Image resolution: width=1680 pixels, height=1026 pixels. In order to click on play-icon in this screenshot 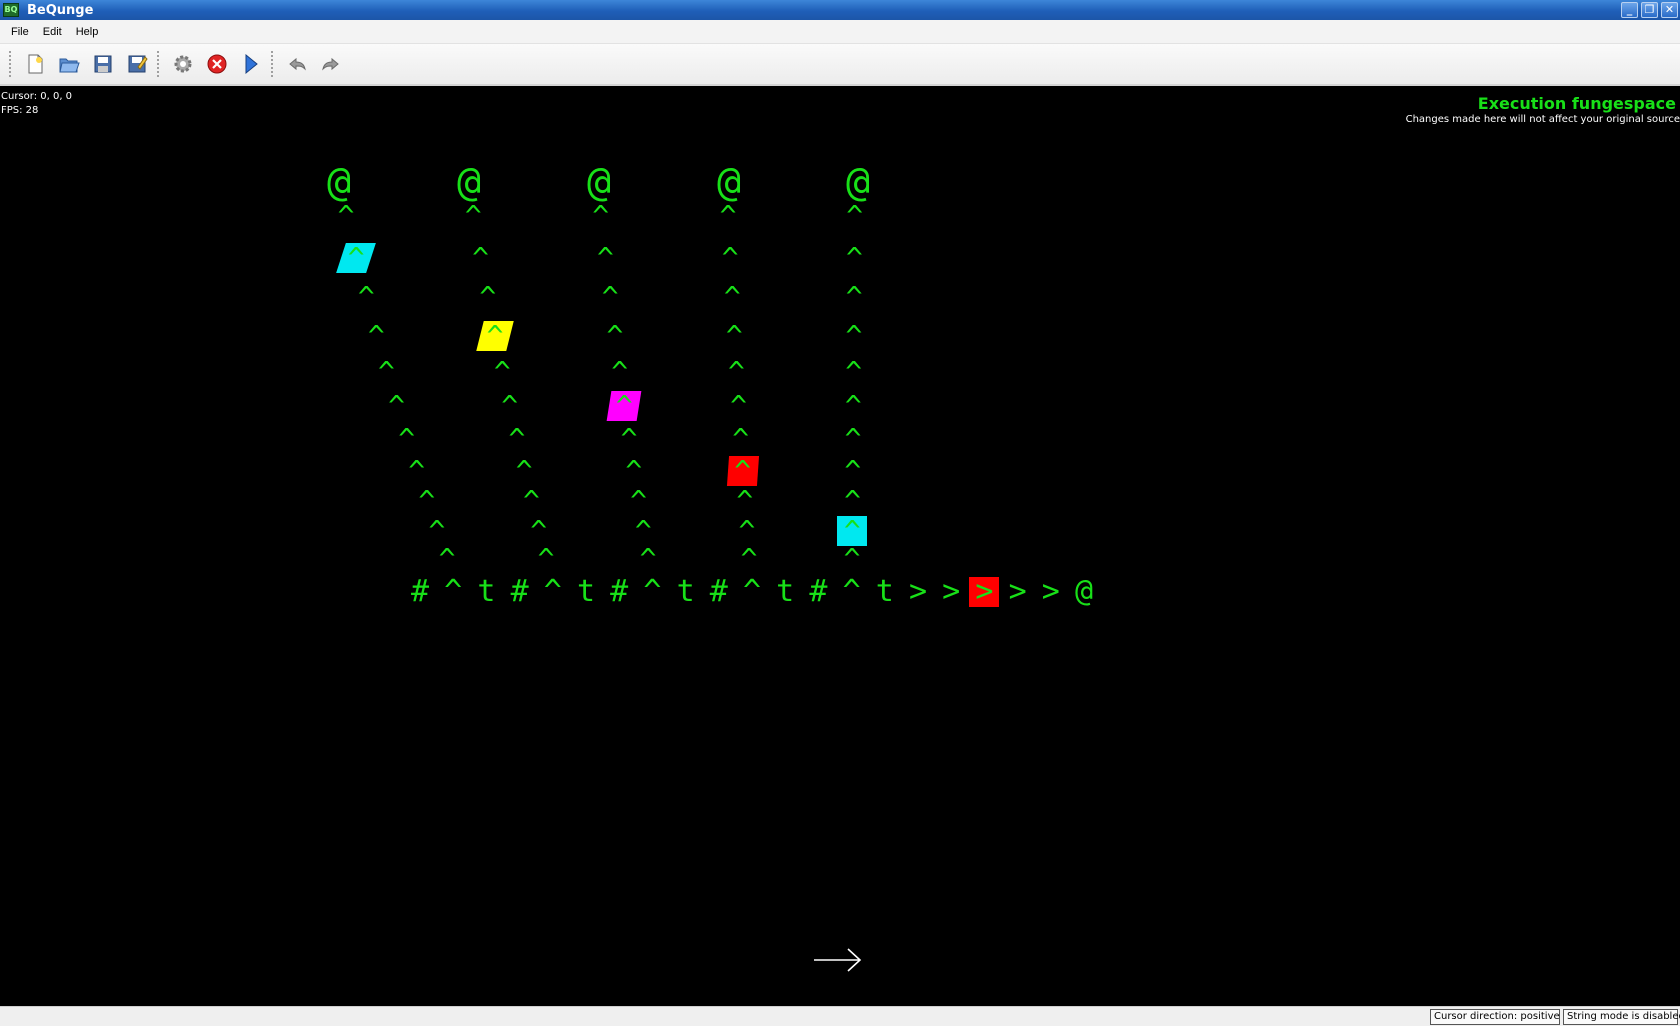, I will do `click(251, 64)`.